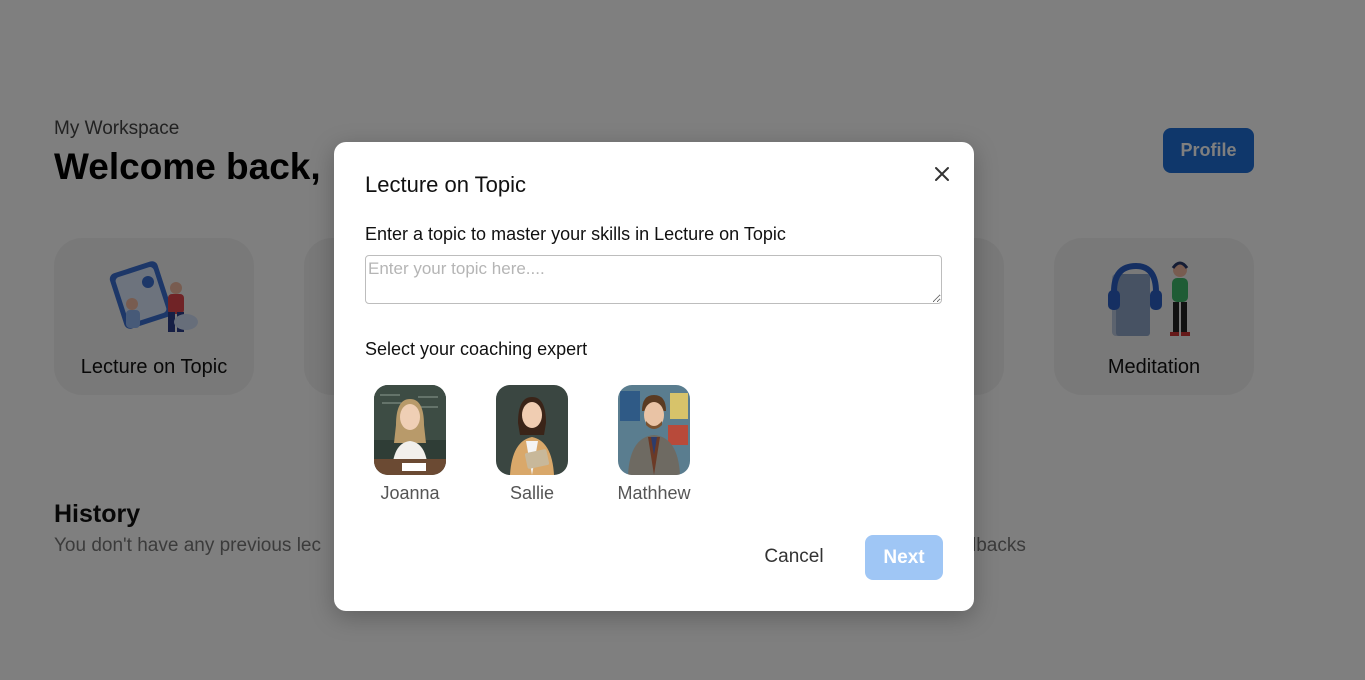  I want to click on expert-mathhew-avatar, so click(654, 430).